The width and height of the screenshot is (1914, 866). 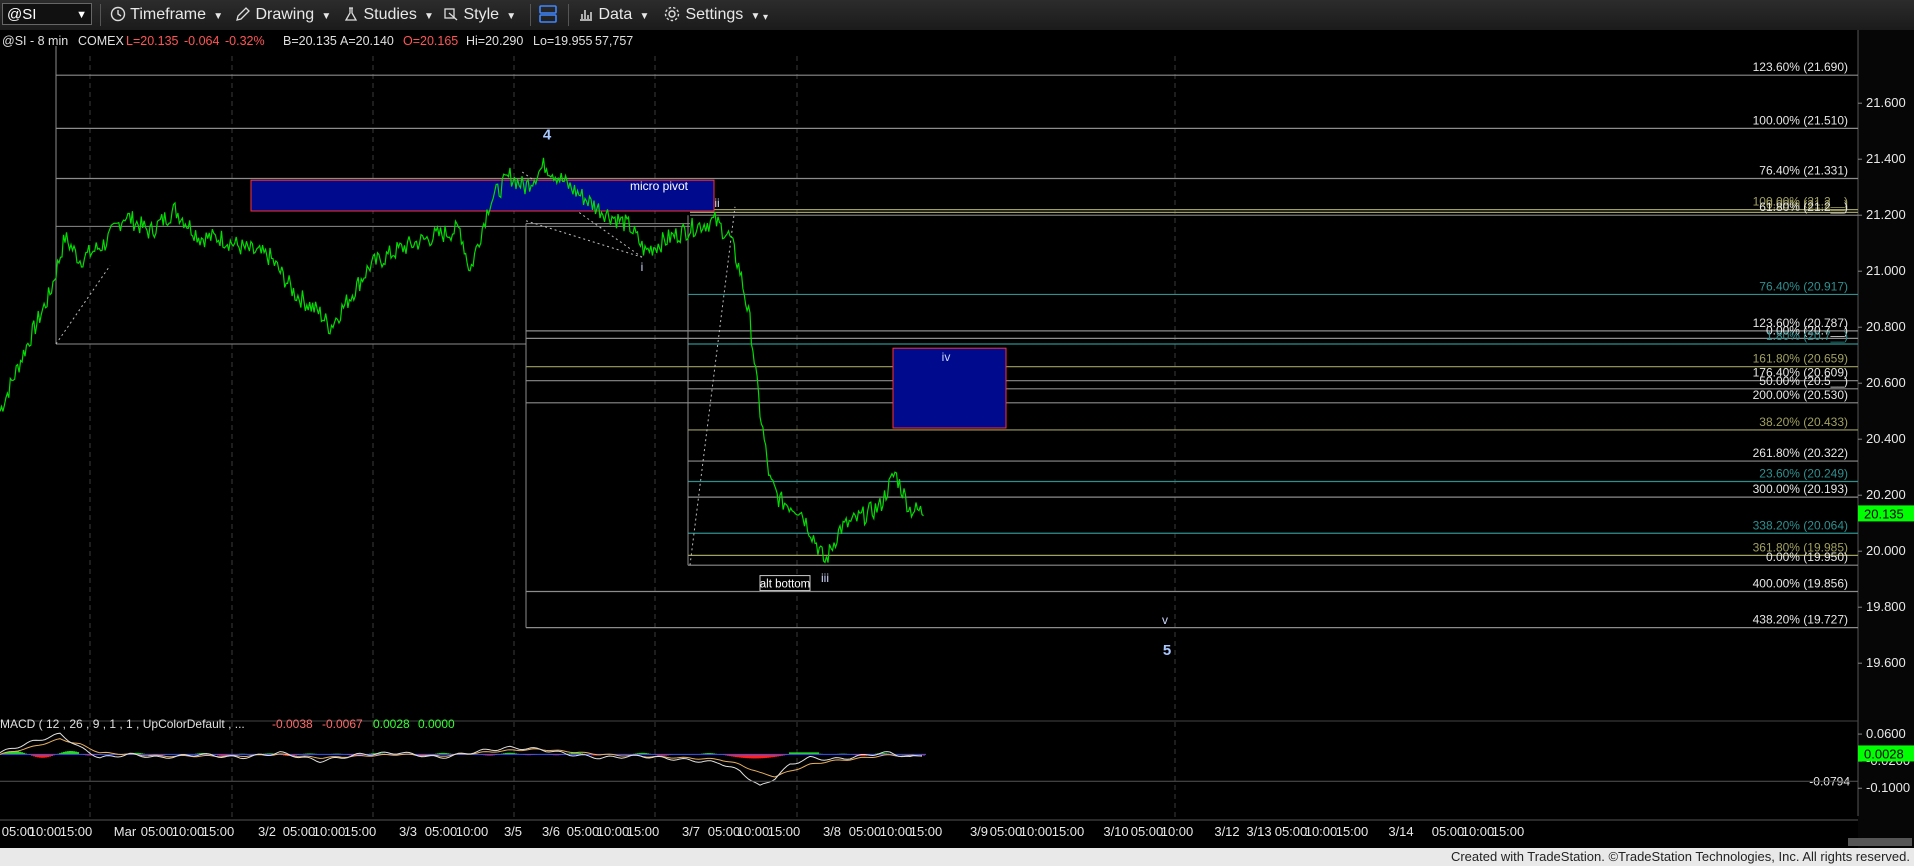 What do you see at coordinates (101, 41) in the screenshot?
I see `exchange-label: COMEX` at bounding box center [101, 41].